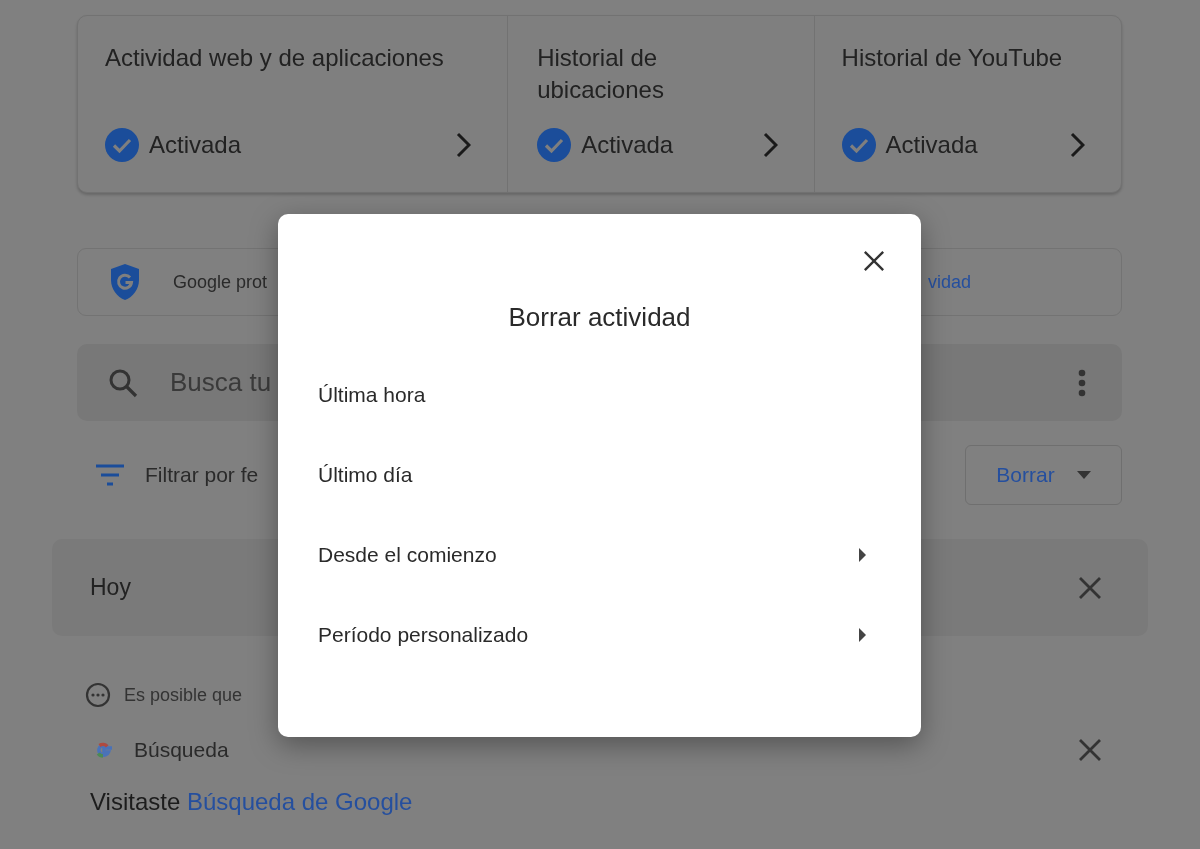  Describe the element at coordinates (98, 695) in the screenshot. I see `more-circle-icon` at that location.